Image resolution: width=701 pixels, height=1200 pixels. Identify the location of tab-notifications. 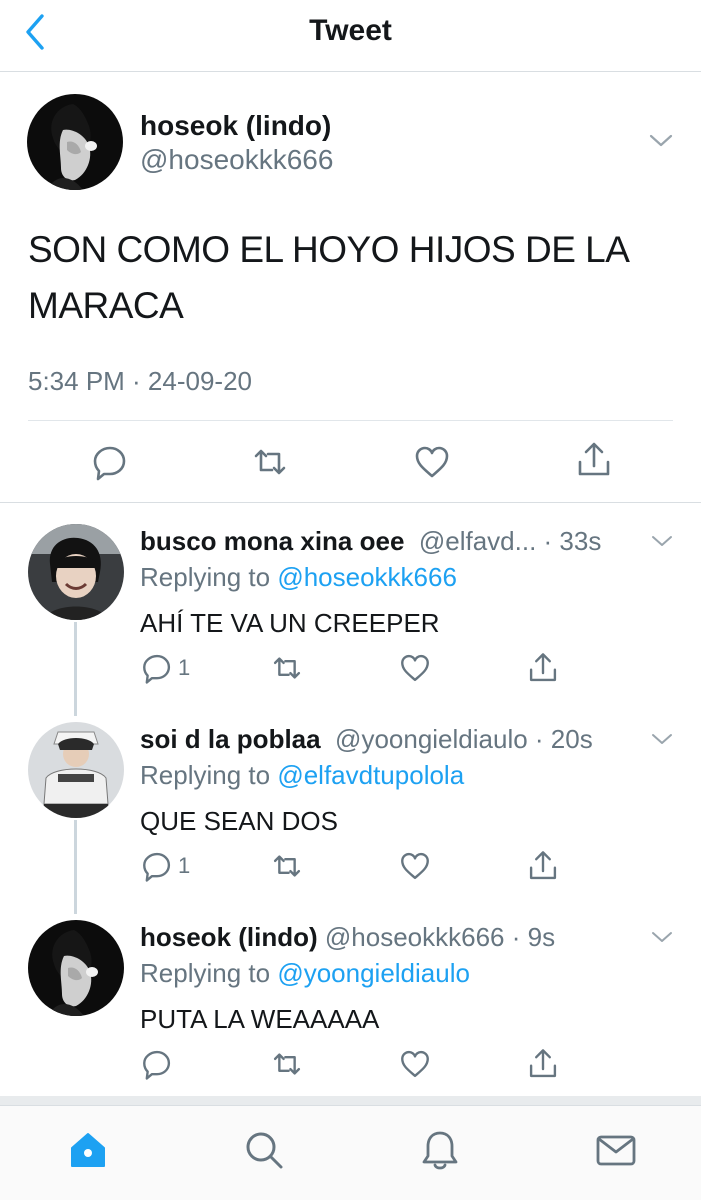
(440, 1150).